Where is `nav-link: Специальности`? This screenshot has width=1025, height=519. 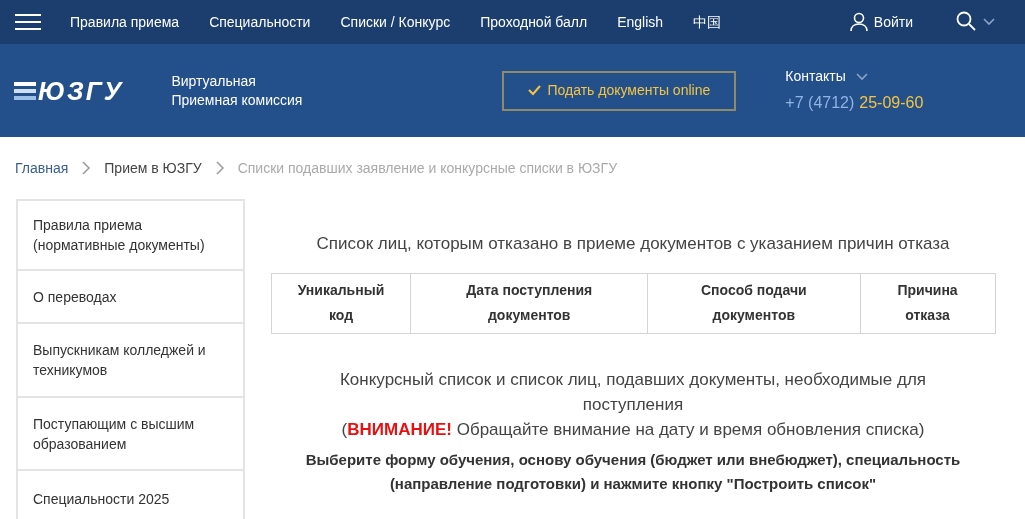
nav-link: Специальности is located at coordinates (260, 22).